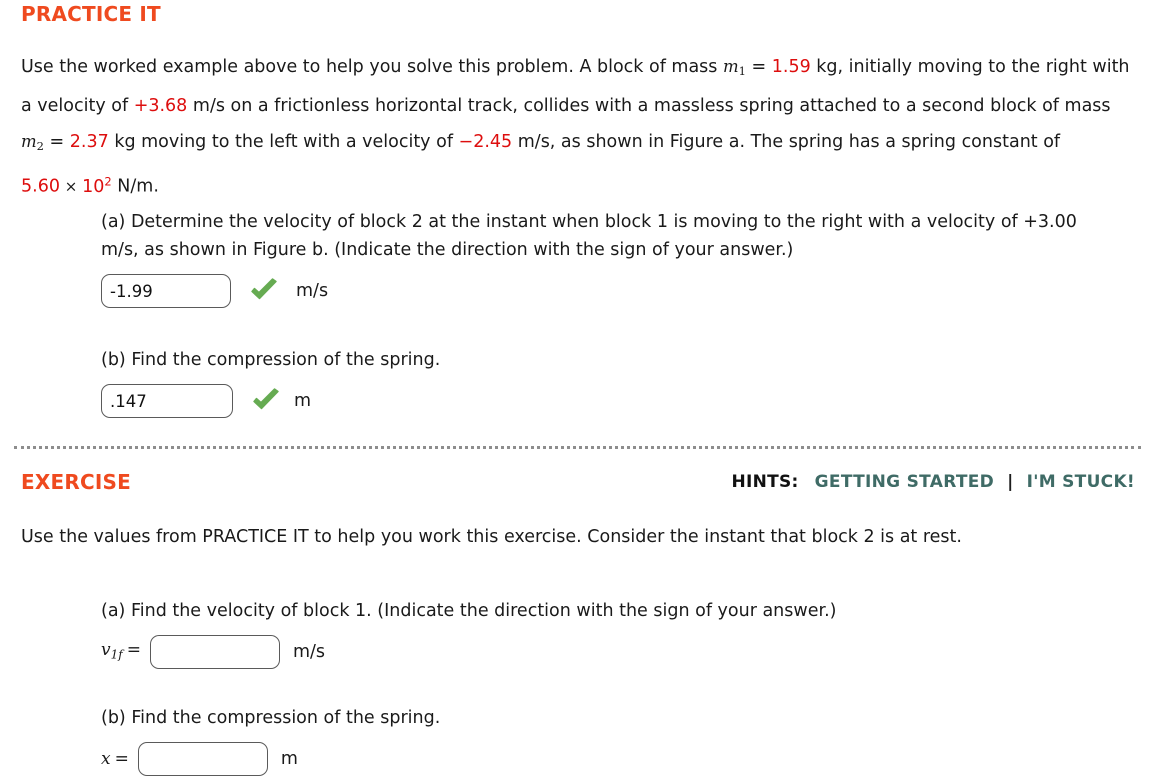  What do you see at coordinates (312, 291) in the screenshot?
I see `practice-part-a-unit: m/s` at bounding box center [312, 291].